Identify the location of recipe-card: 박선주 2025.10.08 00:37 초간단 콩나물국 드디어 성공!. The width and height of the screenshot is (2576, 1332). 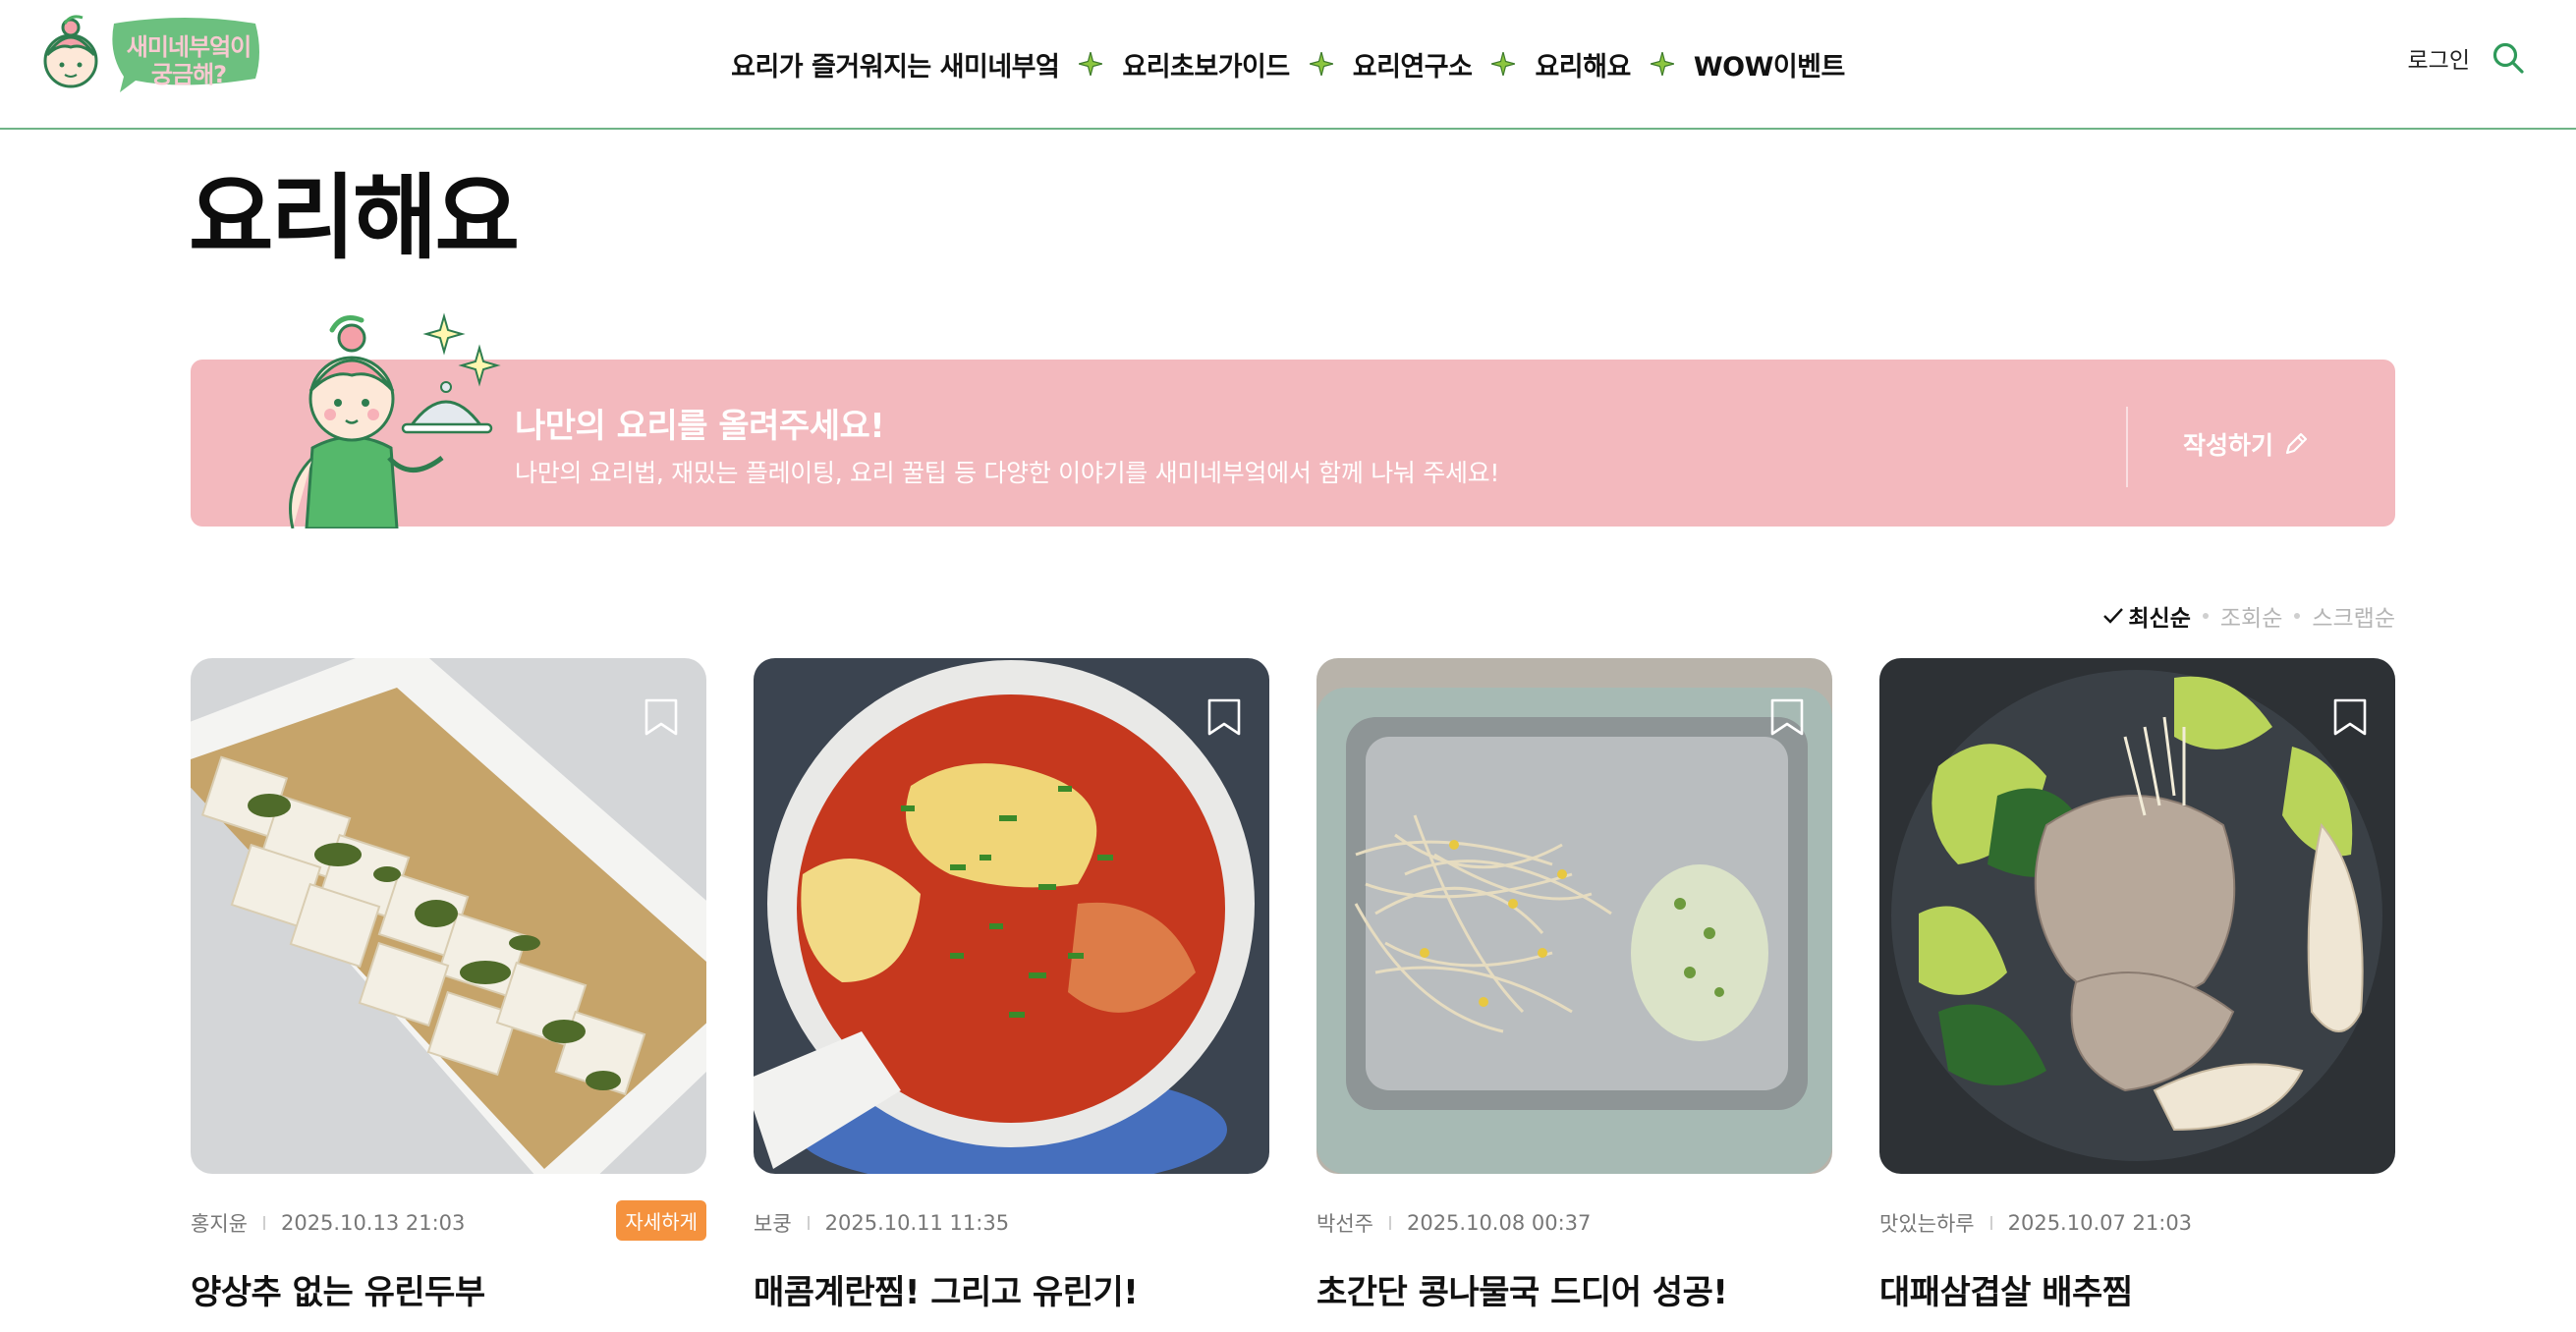
(1574, 995).